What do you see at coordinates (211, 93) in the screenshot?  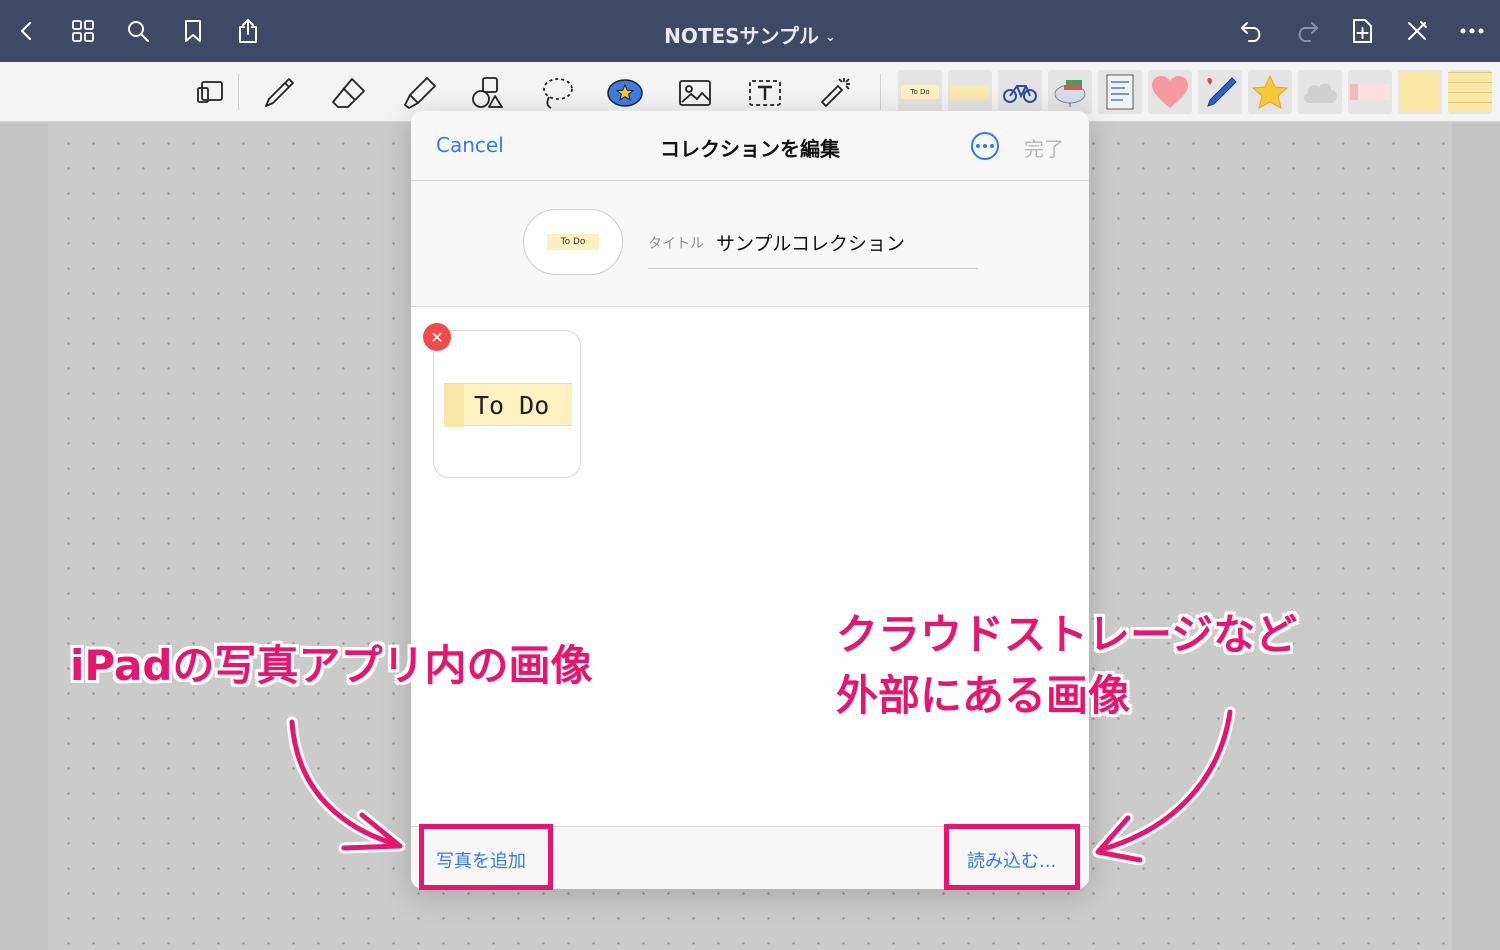 I see `paper-tool-icon` at bounding box center [211, 93].